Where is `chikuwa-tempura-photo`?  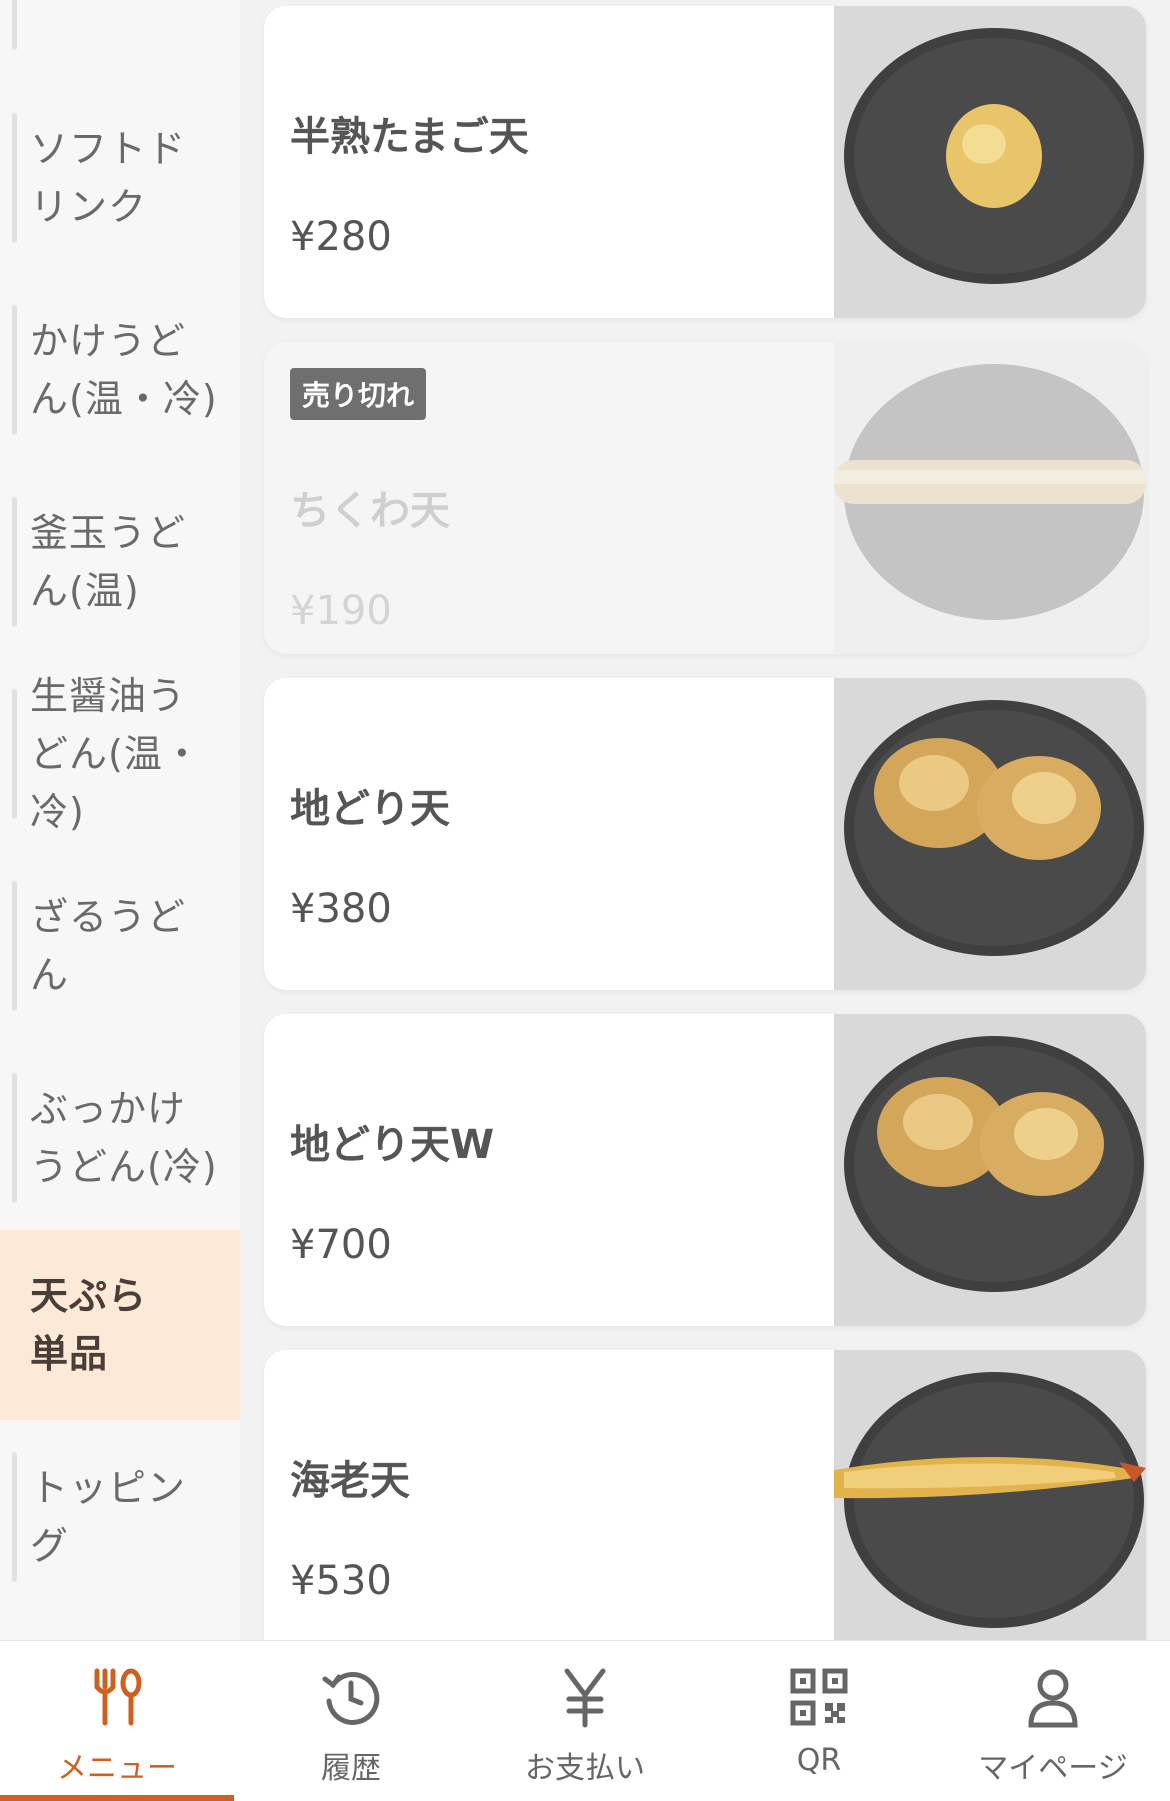 chikuwa-tempura-photo is located at coordinates (990, 498).